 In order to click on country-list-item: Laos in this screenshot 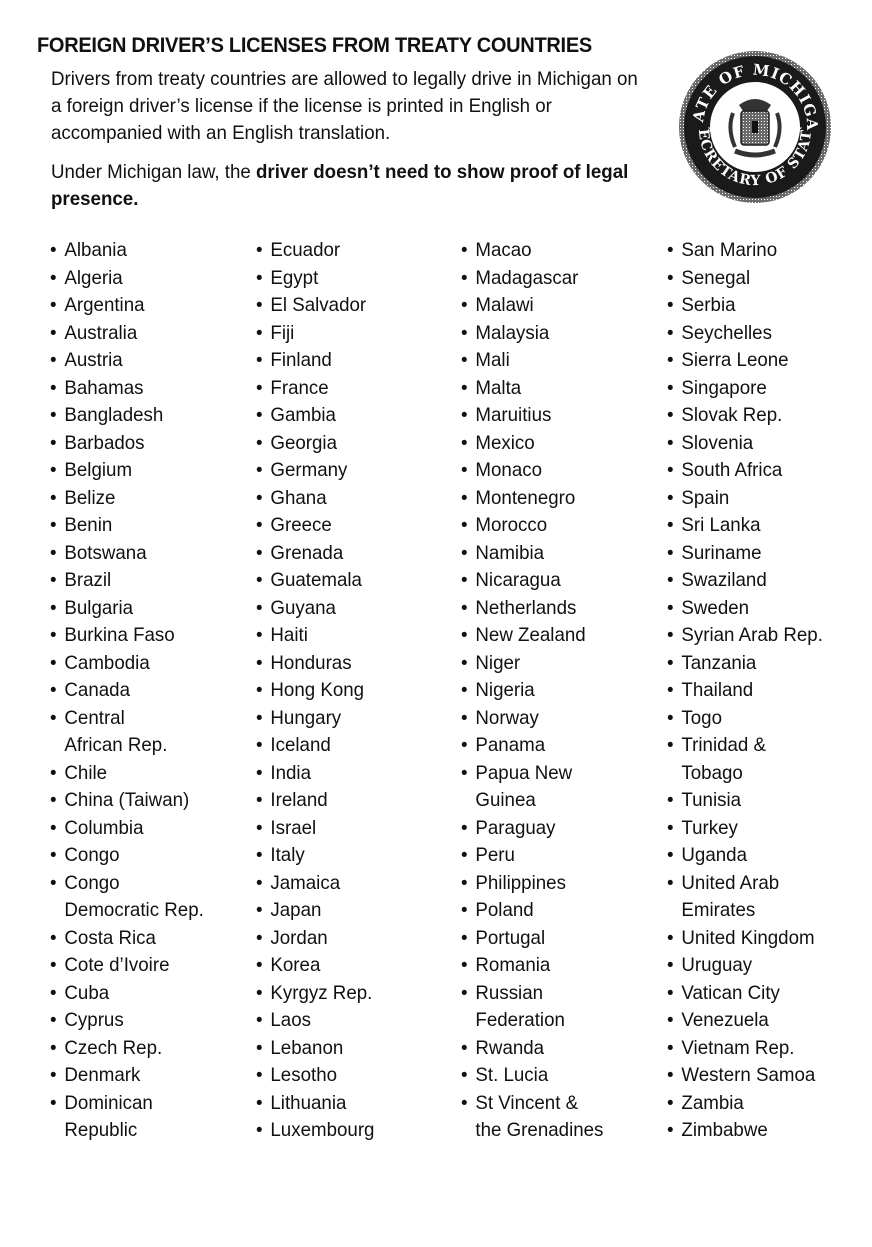, I will do `click(315, 1021)`.